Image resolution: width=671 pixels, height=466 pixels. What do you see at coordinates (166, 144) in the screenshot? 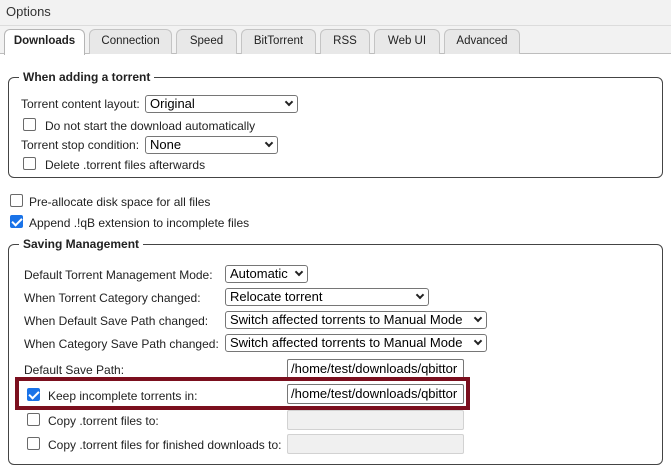
I see `stop-condition-value: None` at bounding box center [166, 144].